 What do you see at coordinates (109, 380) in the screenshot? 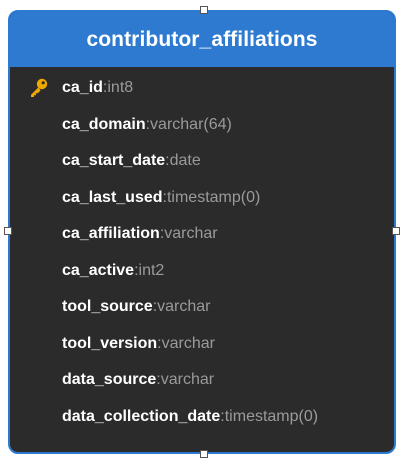
I see `column-name: data_source` at bounding box center [109, 380].